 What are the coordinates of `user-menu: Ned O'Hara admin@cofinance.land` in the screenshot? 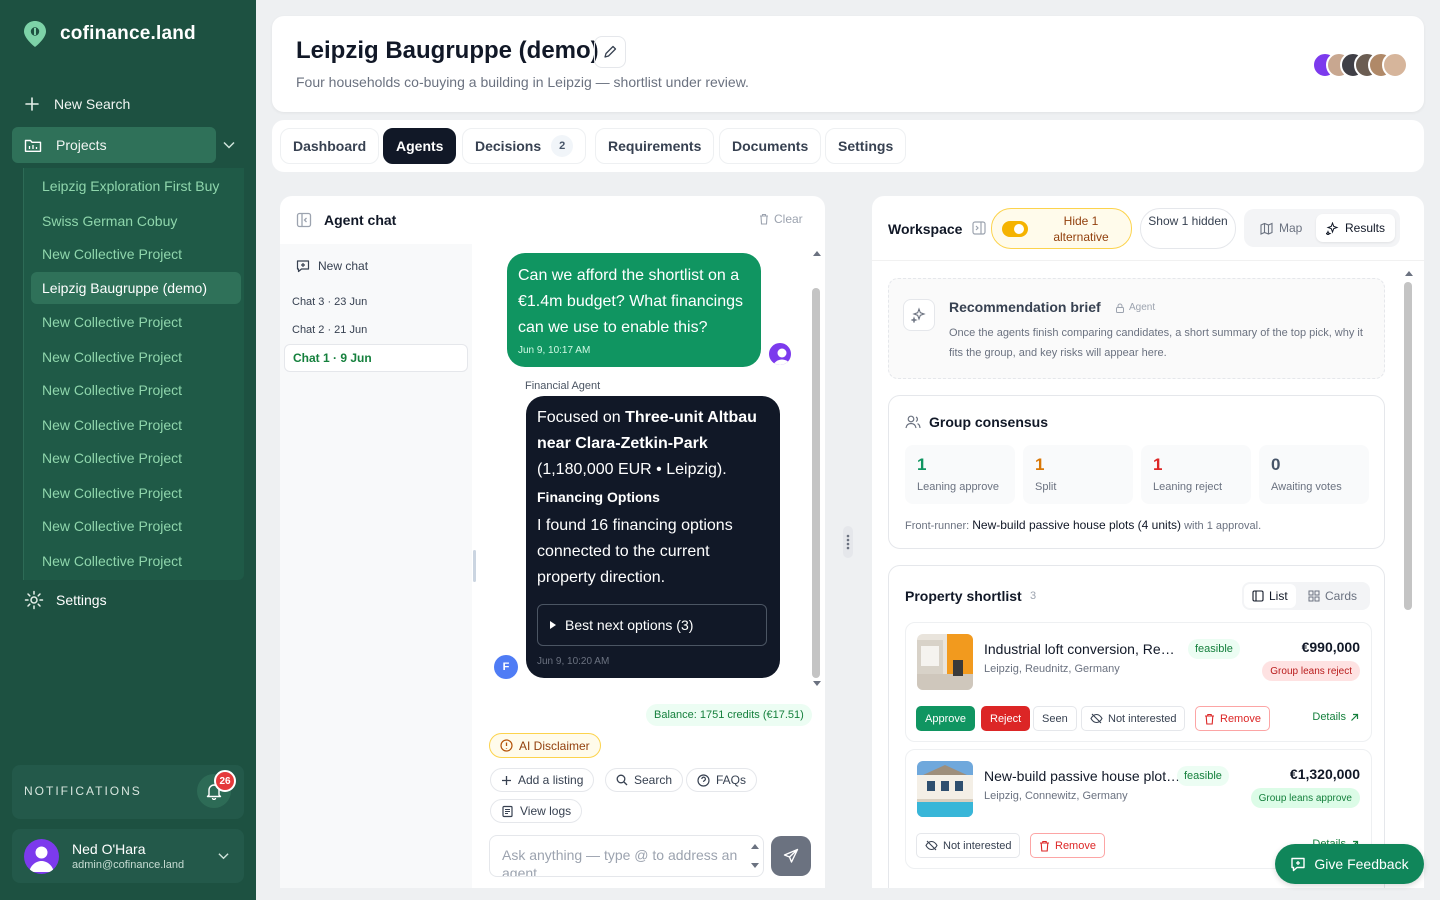 It's located at (128, 856).